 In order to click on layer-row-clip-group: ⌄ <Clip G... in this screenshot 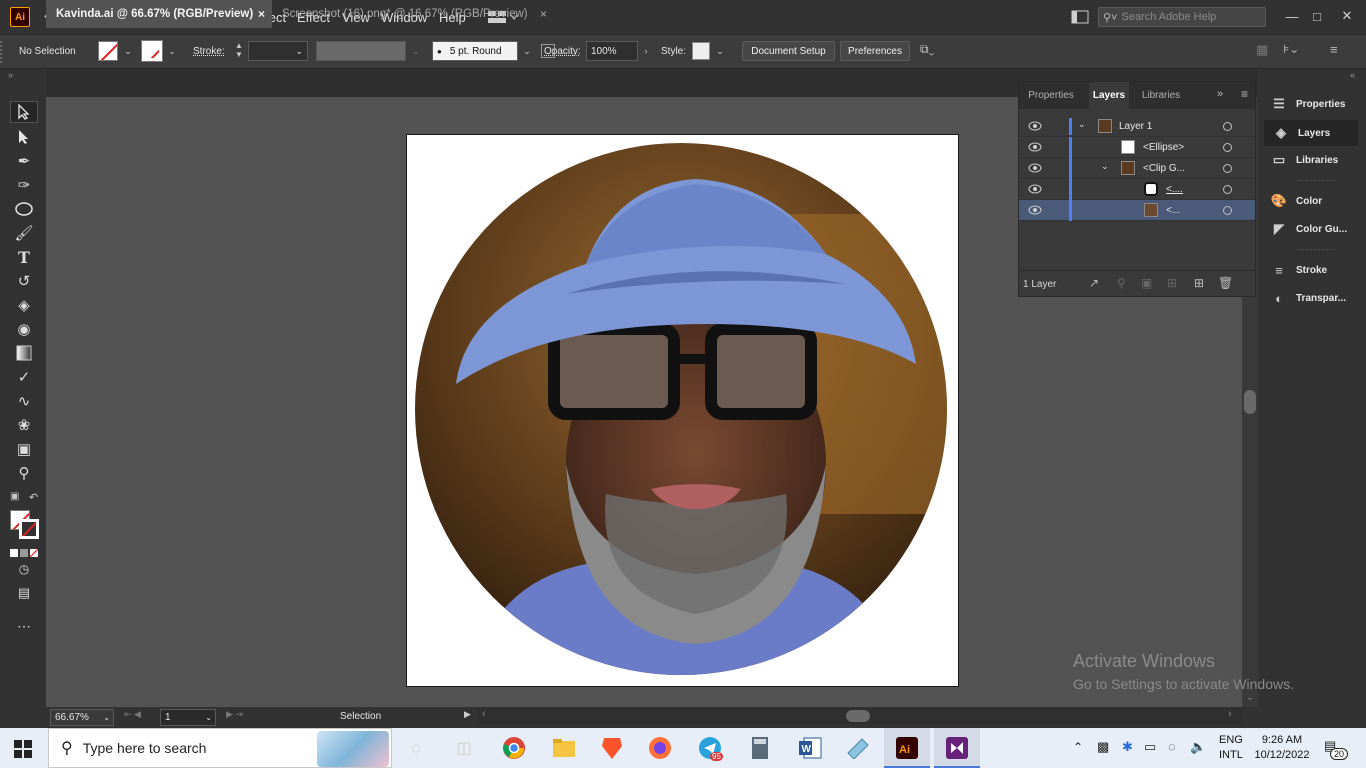, I will do `click(1137, 168)`.